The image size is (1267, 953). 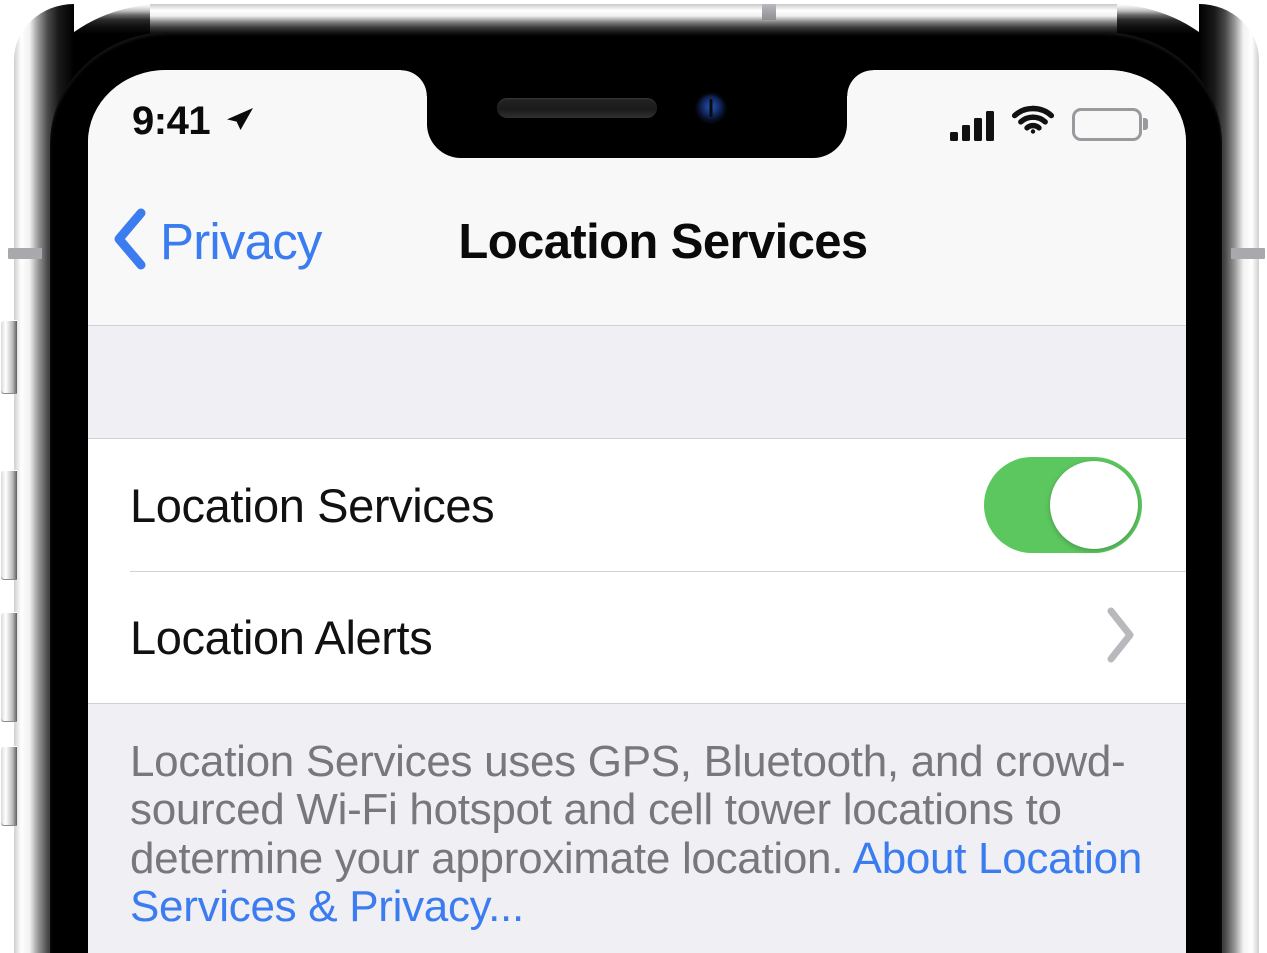 What do you see at coordinates (241, 241) in the screenshot?
I see `back-button-label: Privacy` at bounding box center [241, 241].